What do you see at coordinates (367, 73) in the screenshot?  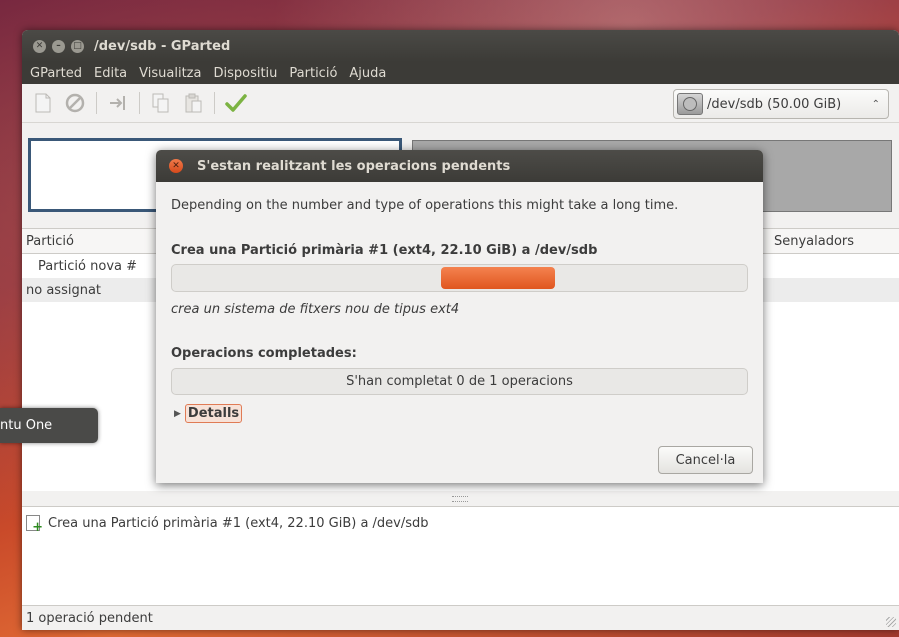 I see `menu-help: Ajuda` at bounding box center [367, 73].